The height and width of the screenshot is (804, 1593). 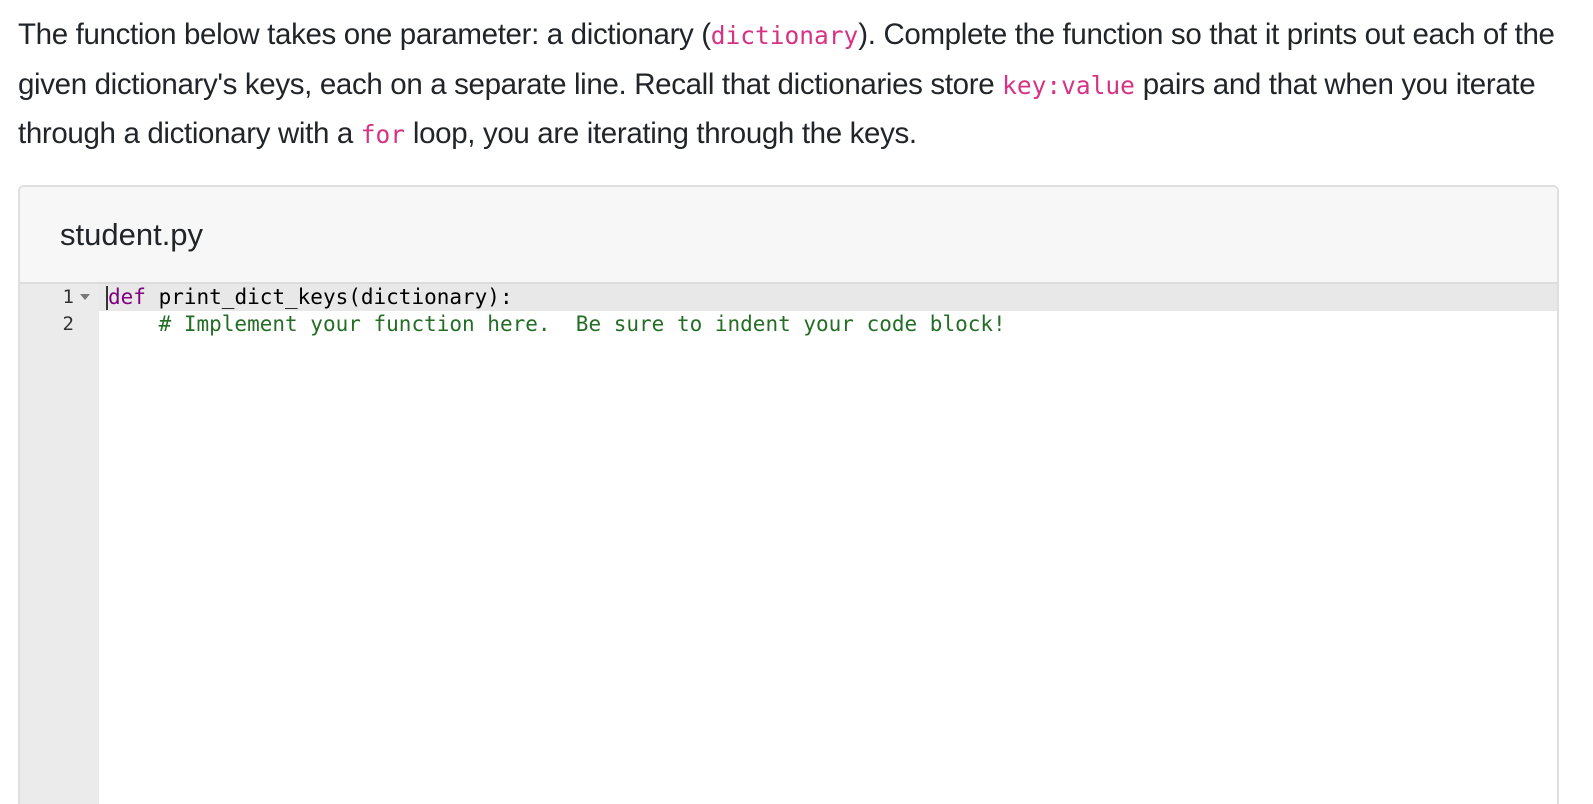 I want to click on inline-code-for: for, so click(x=383, y=134).